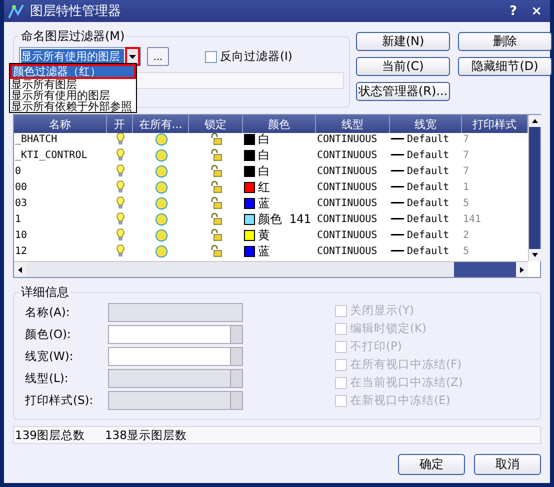 This screenshot has width=554, height=487. What do you see at coordinates (271, 269) in the screenshot?
I see `horizontal-scrollbar` at bounding box center [271, 269].